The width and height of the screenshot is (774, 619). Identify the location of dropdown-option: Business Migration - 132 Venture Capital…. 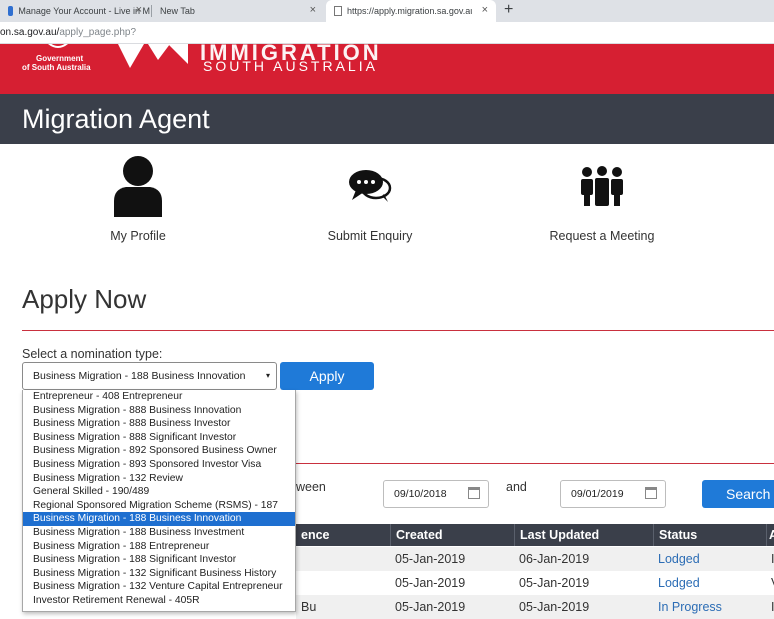
(159, 587).